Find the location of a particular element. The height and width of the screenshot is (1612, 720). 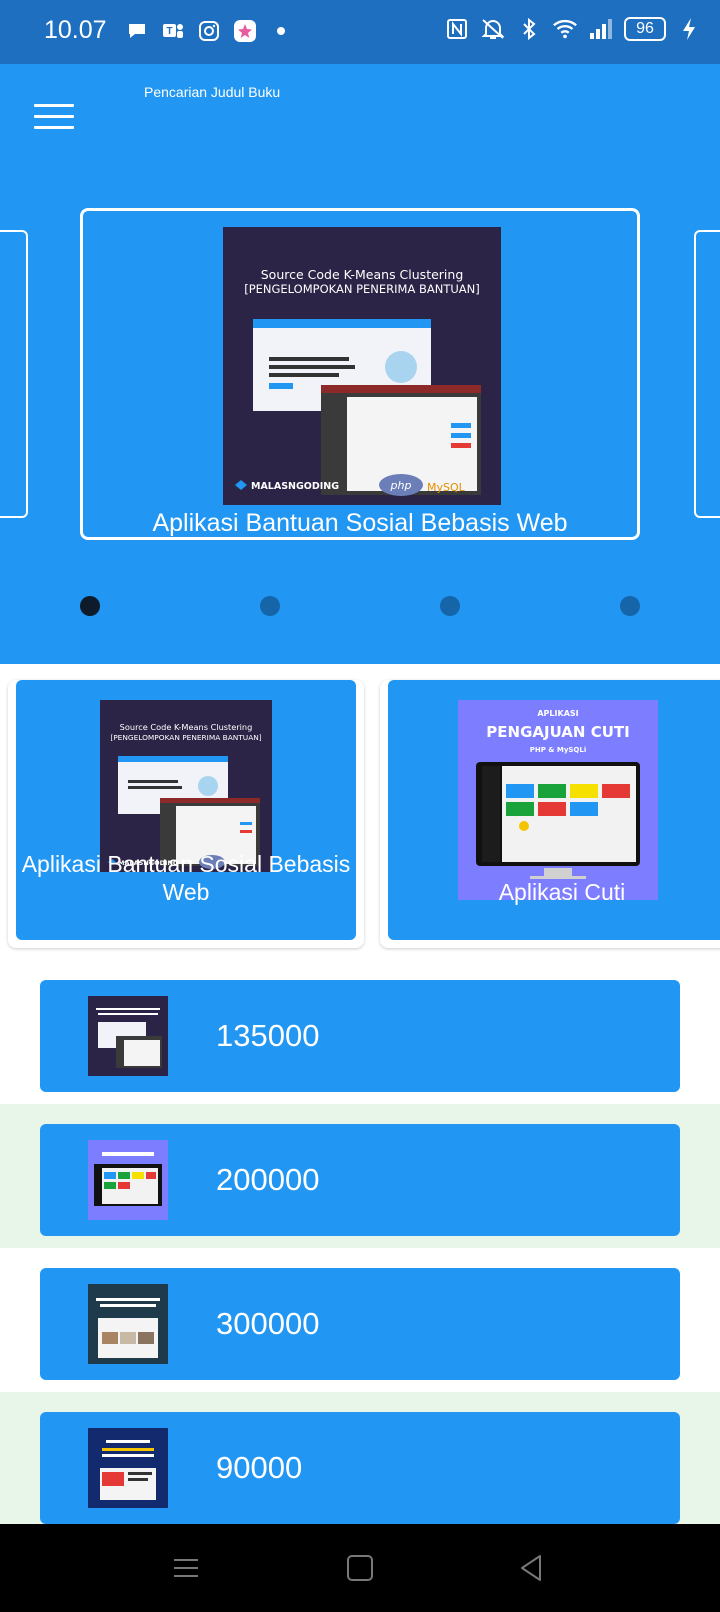

wifi-icon is located at coordinates (565, 29).